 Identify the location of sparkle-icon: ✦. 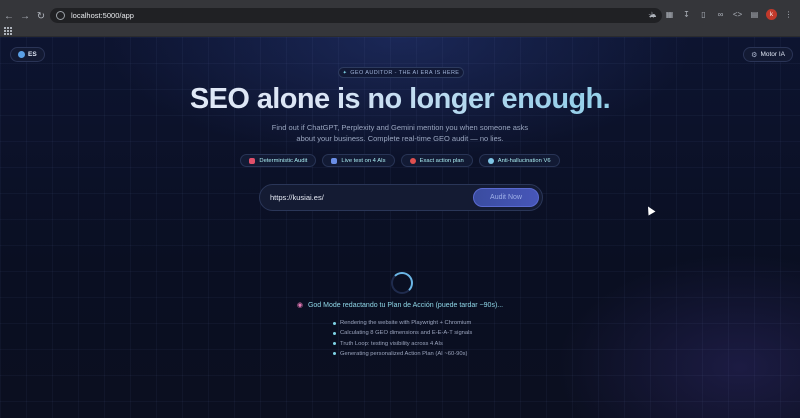
(345, 72).